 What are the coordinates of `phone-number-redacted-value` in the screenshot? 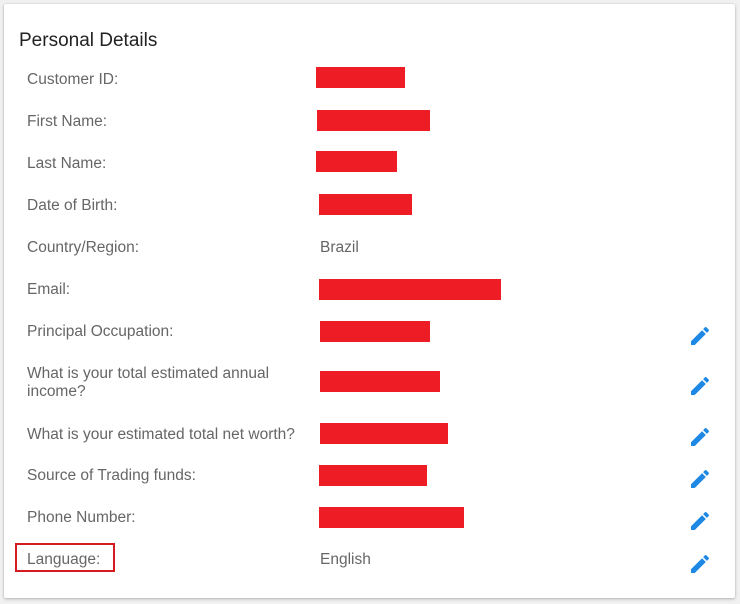 It's located at (391, 517).